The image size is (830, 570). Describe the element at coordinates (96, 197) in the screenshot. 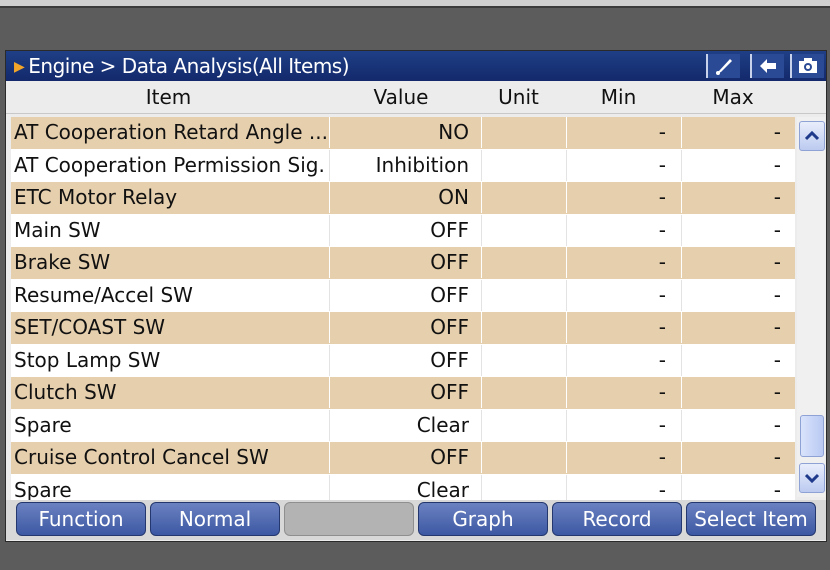

I see `cell-item: ETC Motor Relay` at that location.